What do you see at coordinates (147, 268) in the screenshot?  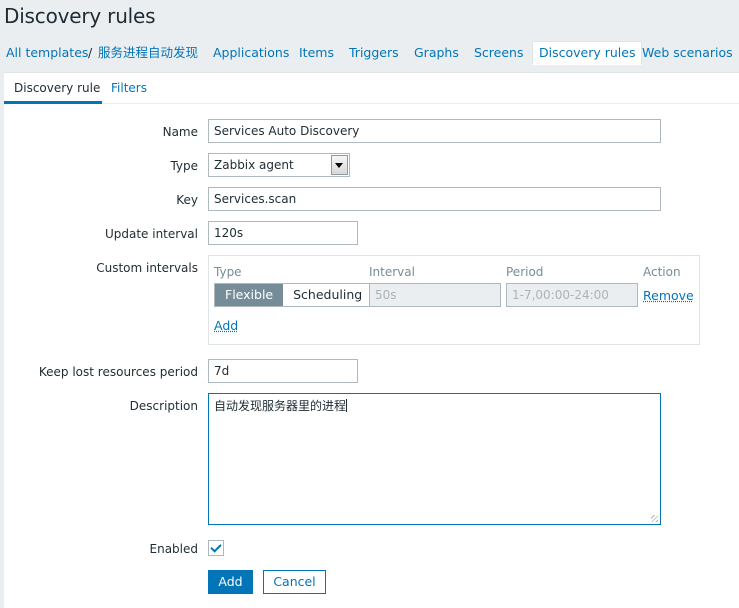 I see `custom-intervals-label: Custom intervals` at bounding box center [147, 268].